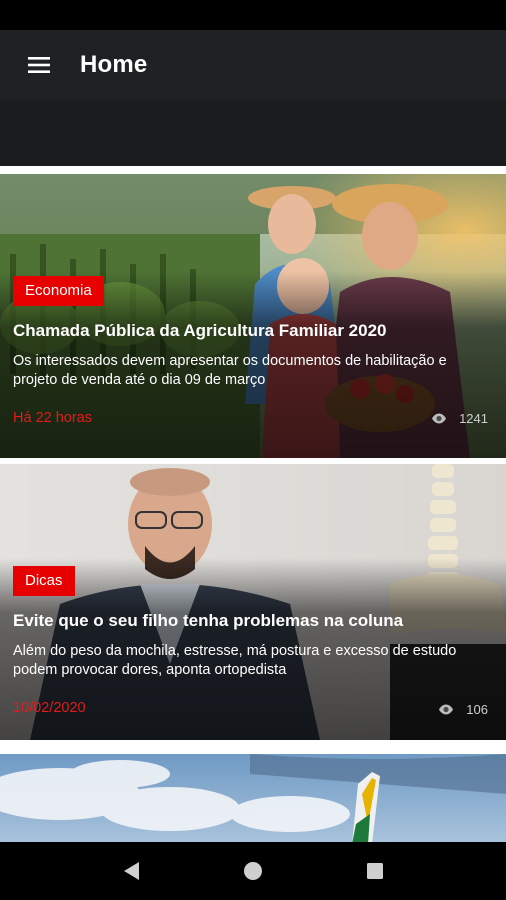 The height and width of the screenshot is (900, 506). What do you see at coordinates (114, 64) in the screenshot?
I see `page-title: Home` at bounding box center [114, 64].